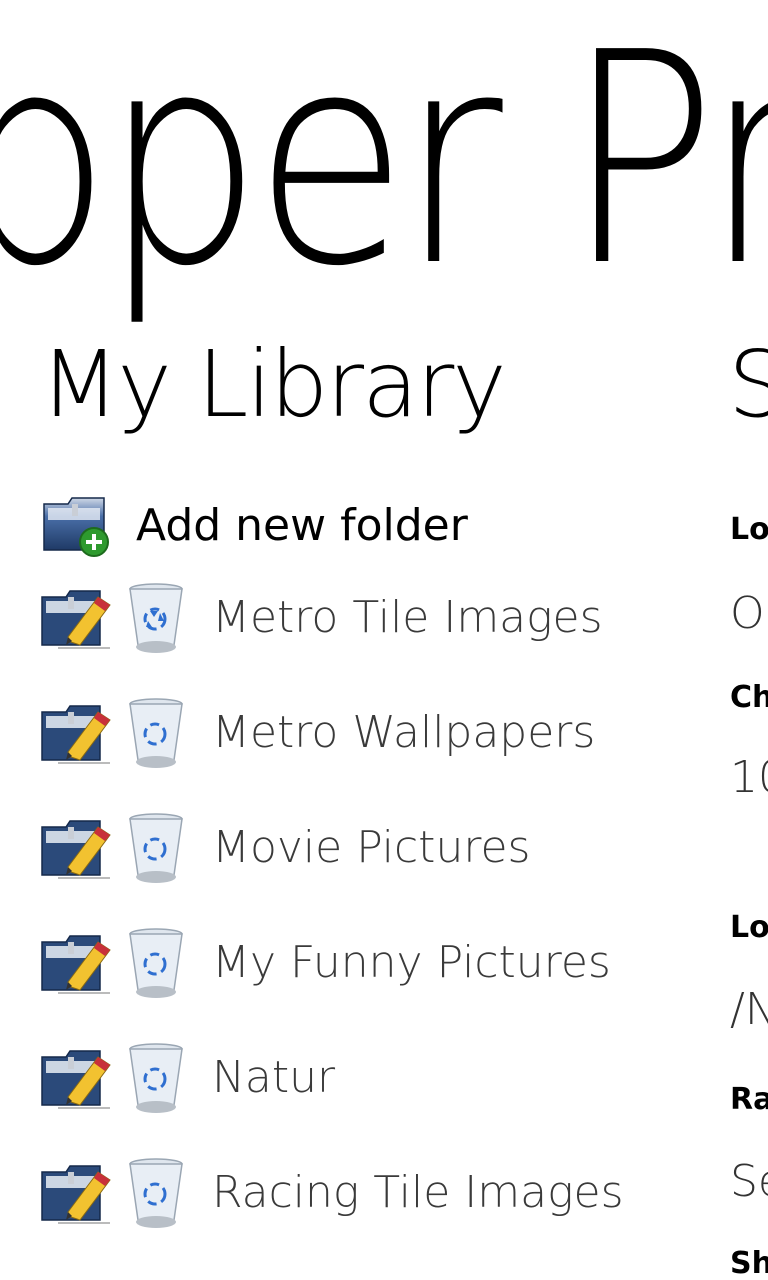  What do you see at coordinates (76, 525) in the screenshot?
I see `folder-add-icon` at bounding box center [76, 525].